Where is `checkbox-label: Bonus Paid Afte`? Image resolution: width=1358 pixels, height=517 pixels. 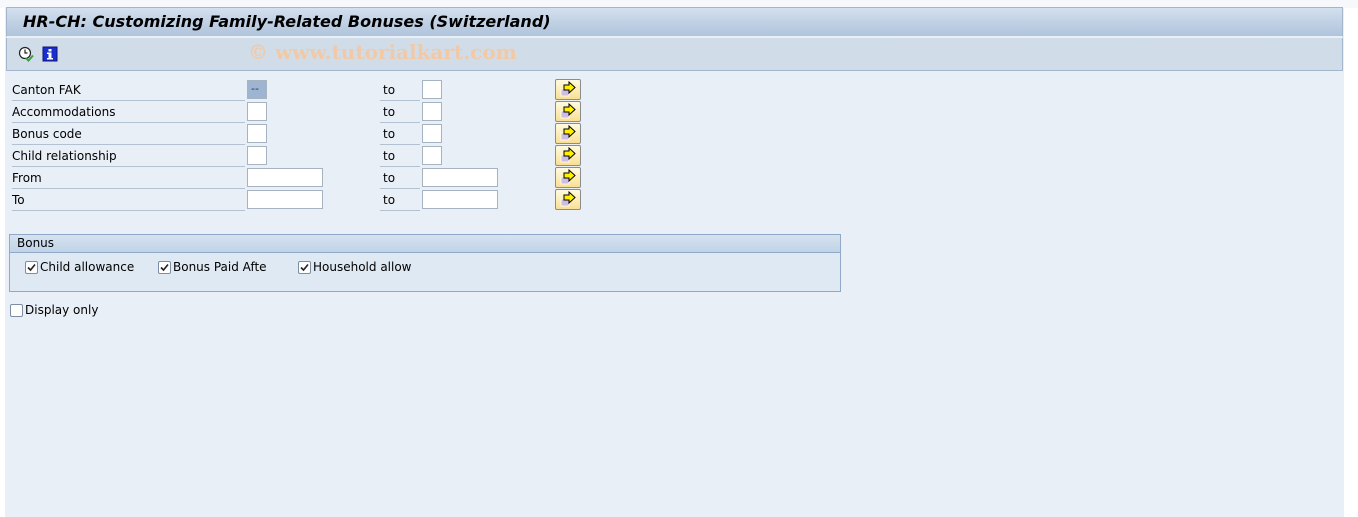 checkbox-label: Bonus Paid Afte is located at coordinates (220, 267).